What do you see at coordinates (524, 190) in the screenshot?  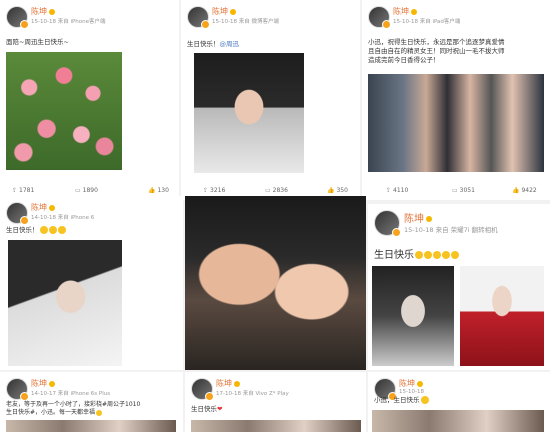 I see `like-button: 👍 9422` at bounding box center [524, 190].